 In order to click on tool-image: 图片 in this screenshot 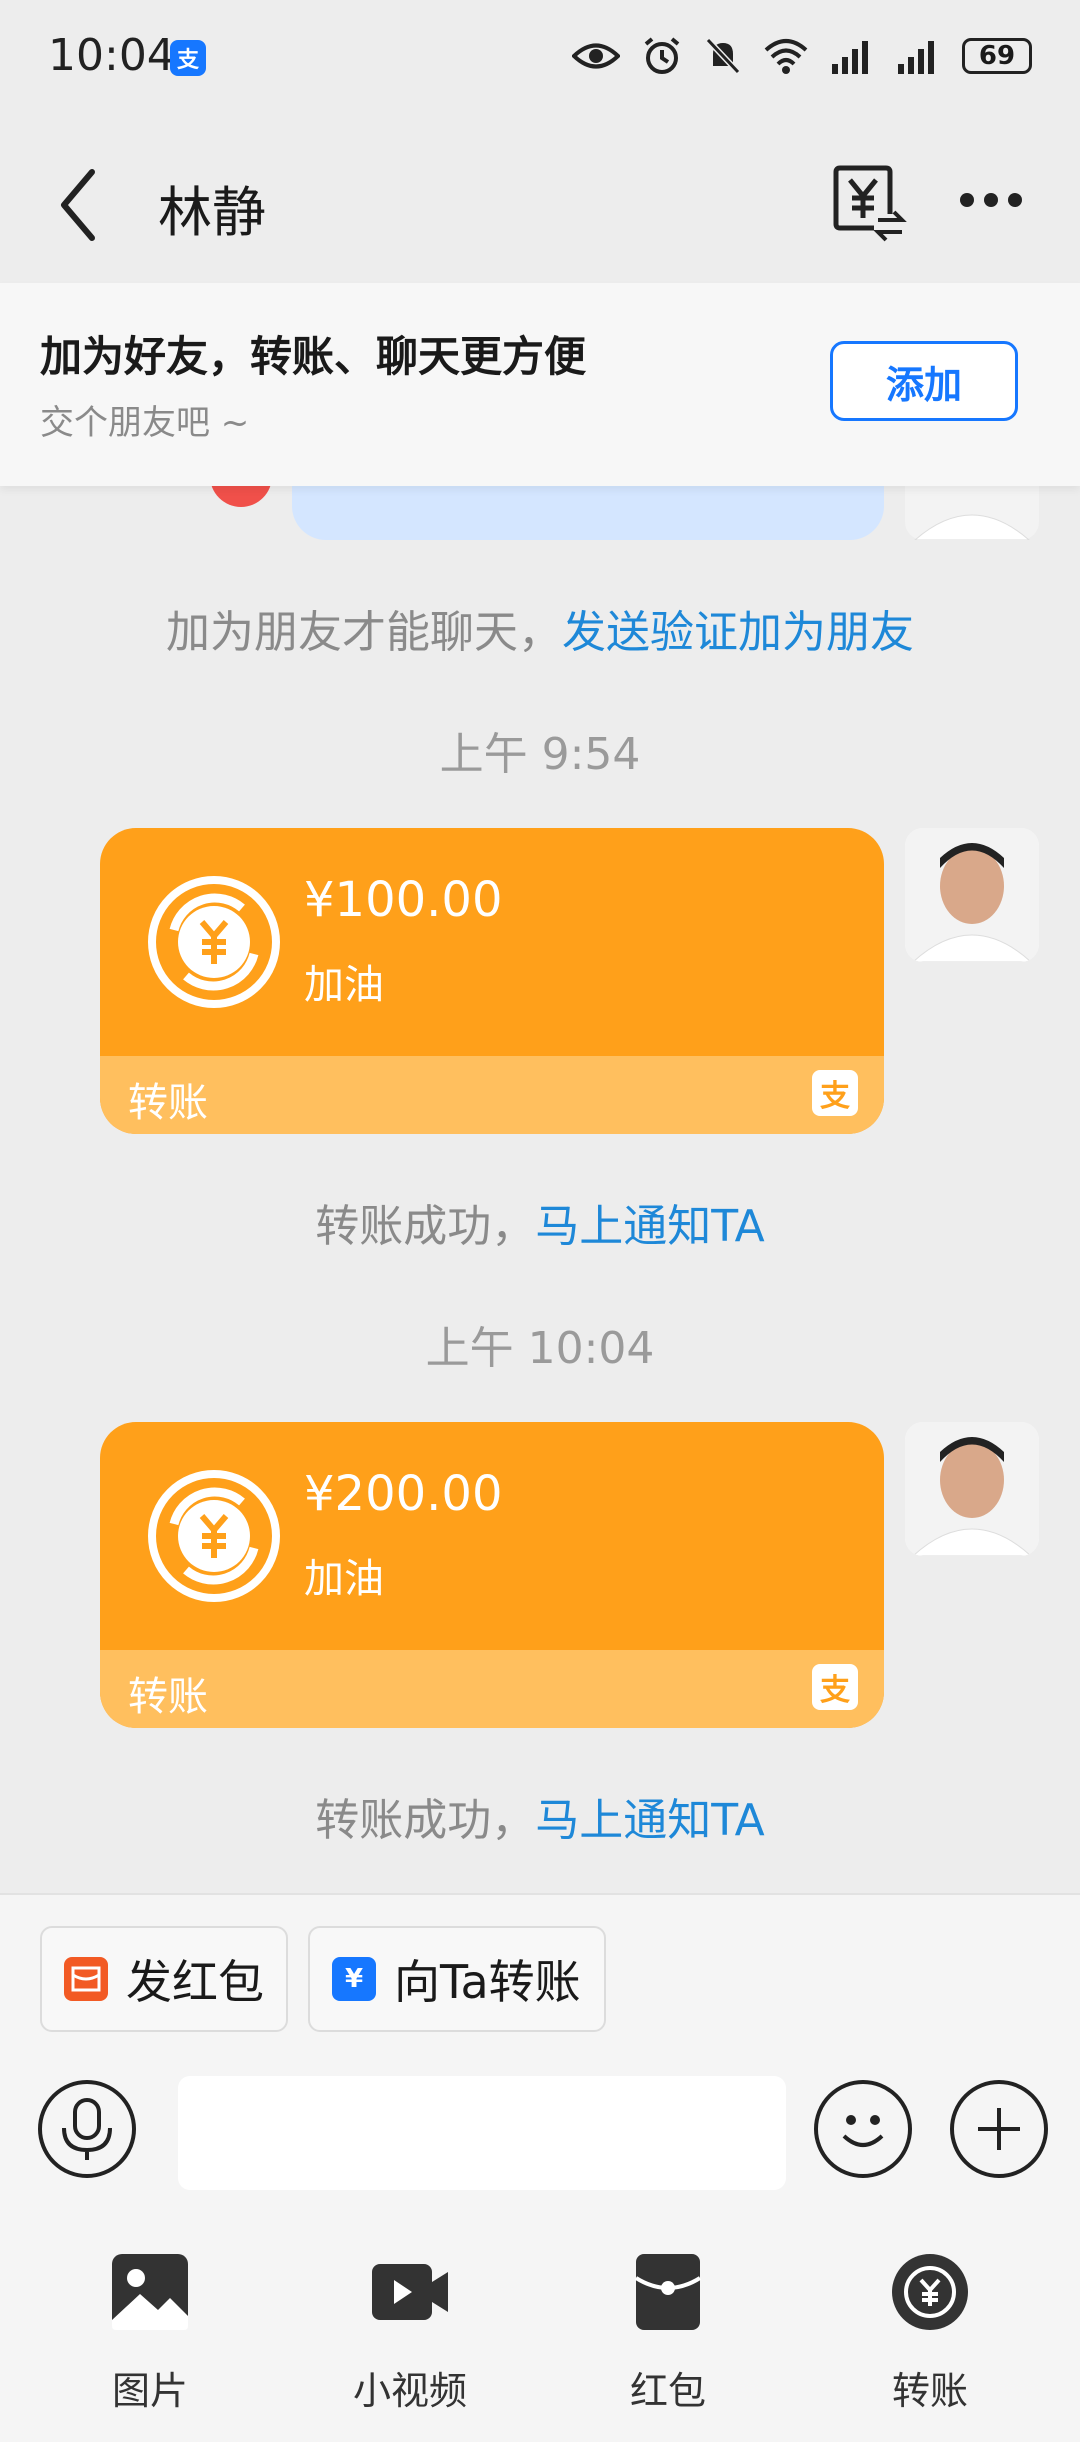, I will do `click(150, 2345)`.